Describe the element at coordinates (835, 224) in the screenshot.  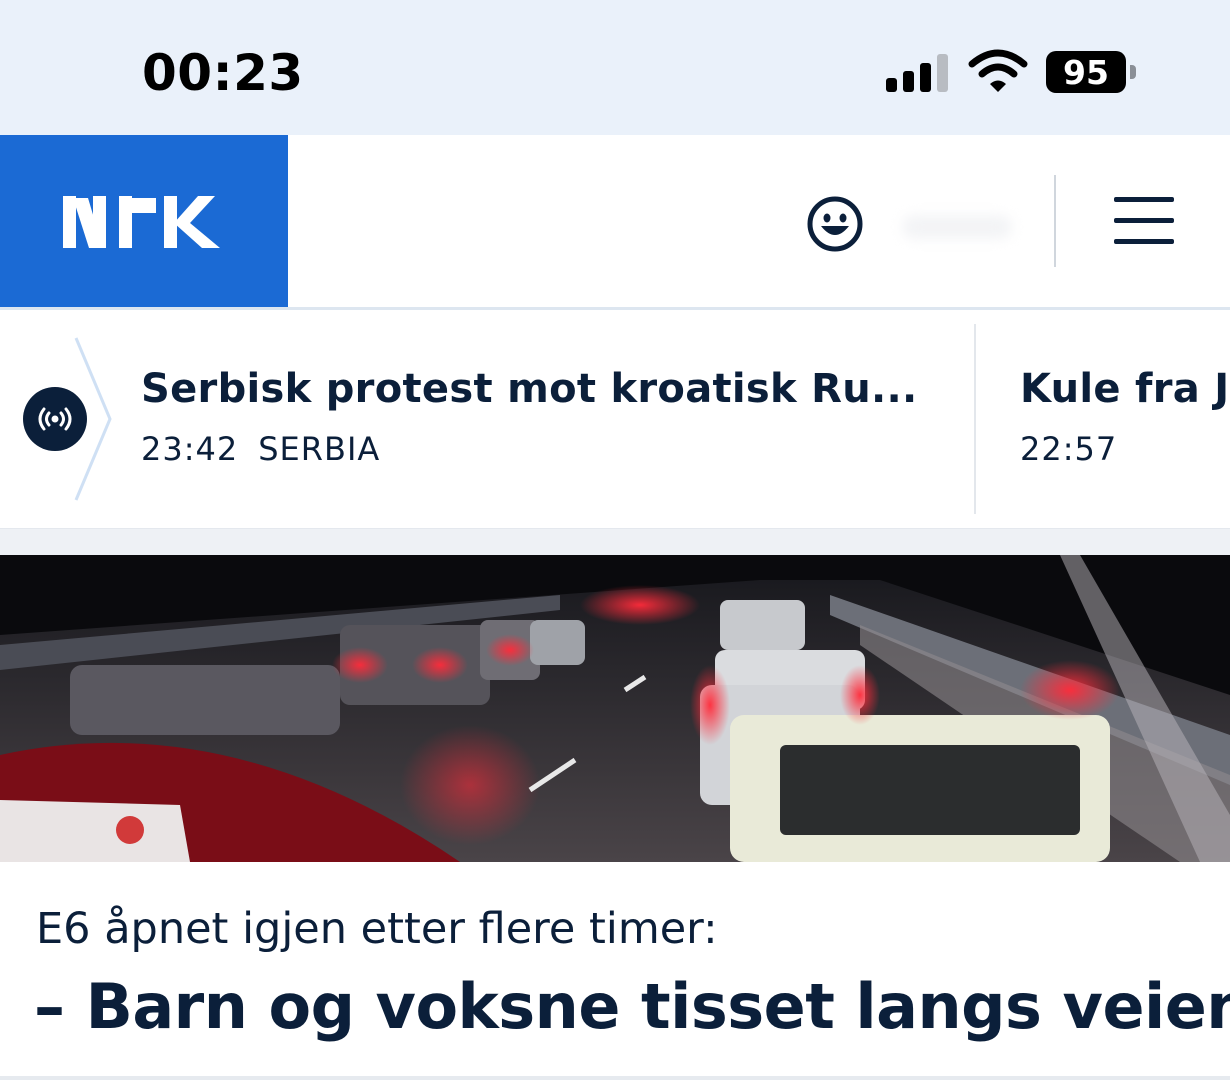
I see `smiley-icon` at that location.